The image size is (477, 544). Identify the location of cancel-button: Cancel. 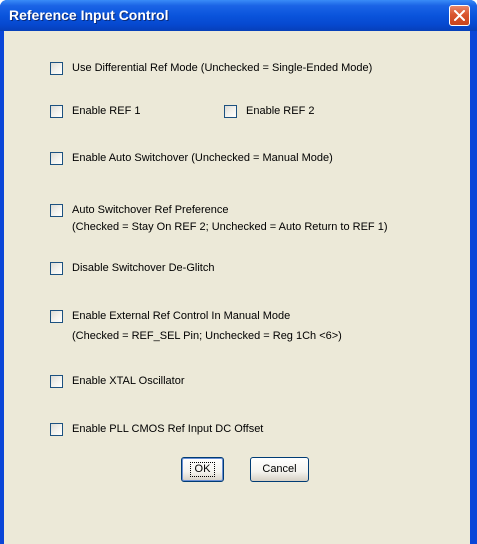
(279, 469).